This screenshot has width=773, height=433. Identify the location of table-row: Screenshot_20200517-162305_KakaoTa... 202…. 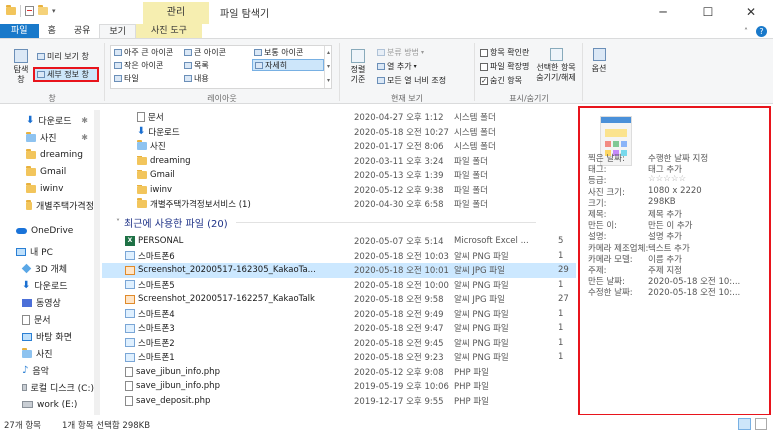
(339, 270).